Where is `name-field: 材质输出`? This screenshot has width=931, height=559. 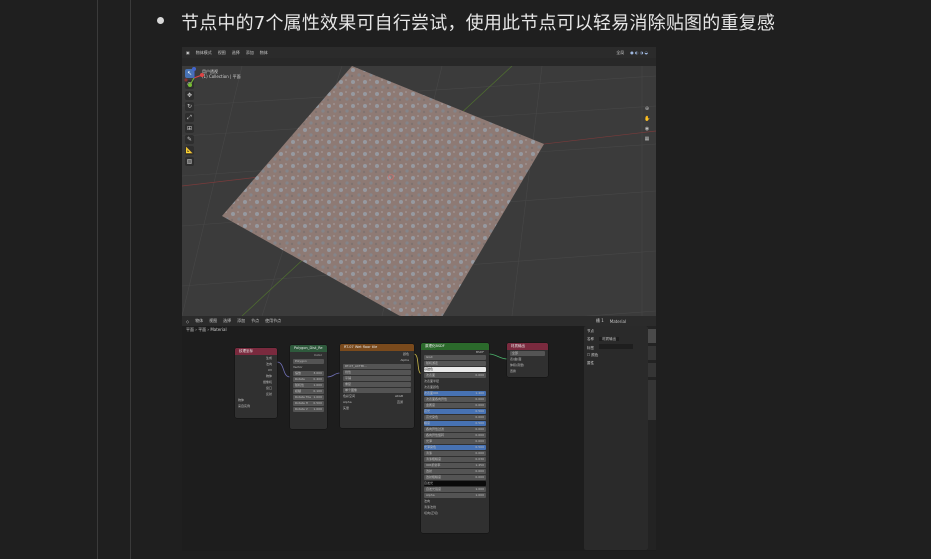
name-field: 材质输出 is located at coordinates (609, 339).